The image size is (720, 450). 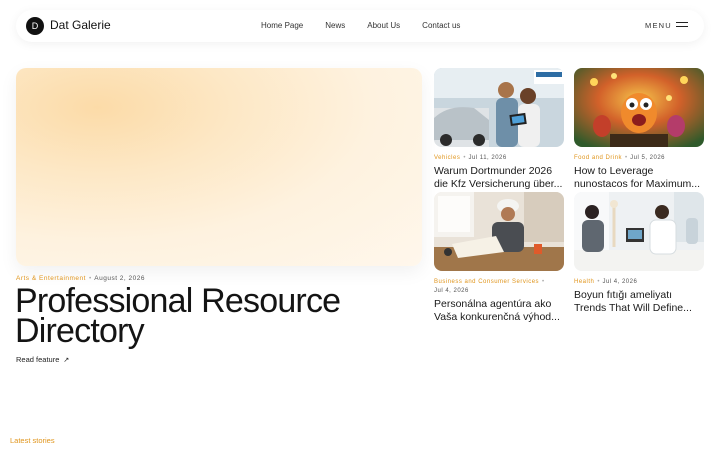 I want to click on main-nav: Home Page News About Us Contact us, so click(x=360, y=25).